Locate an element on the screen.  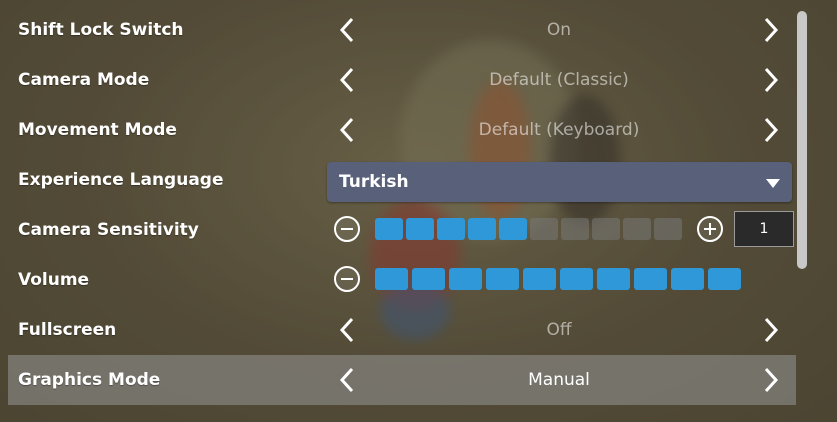
setting-label: Movement Mode is located at coordinates (97, 130).